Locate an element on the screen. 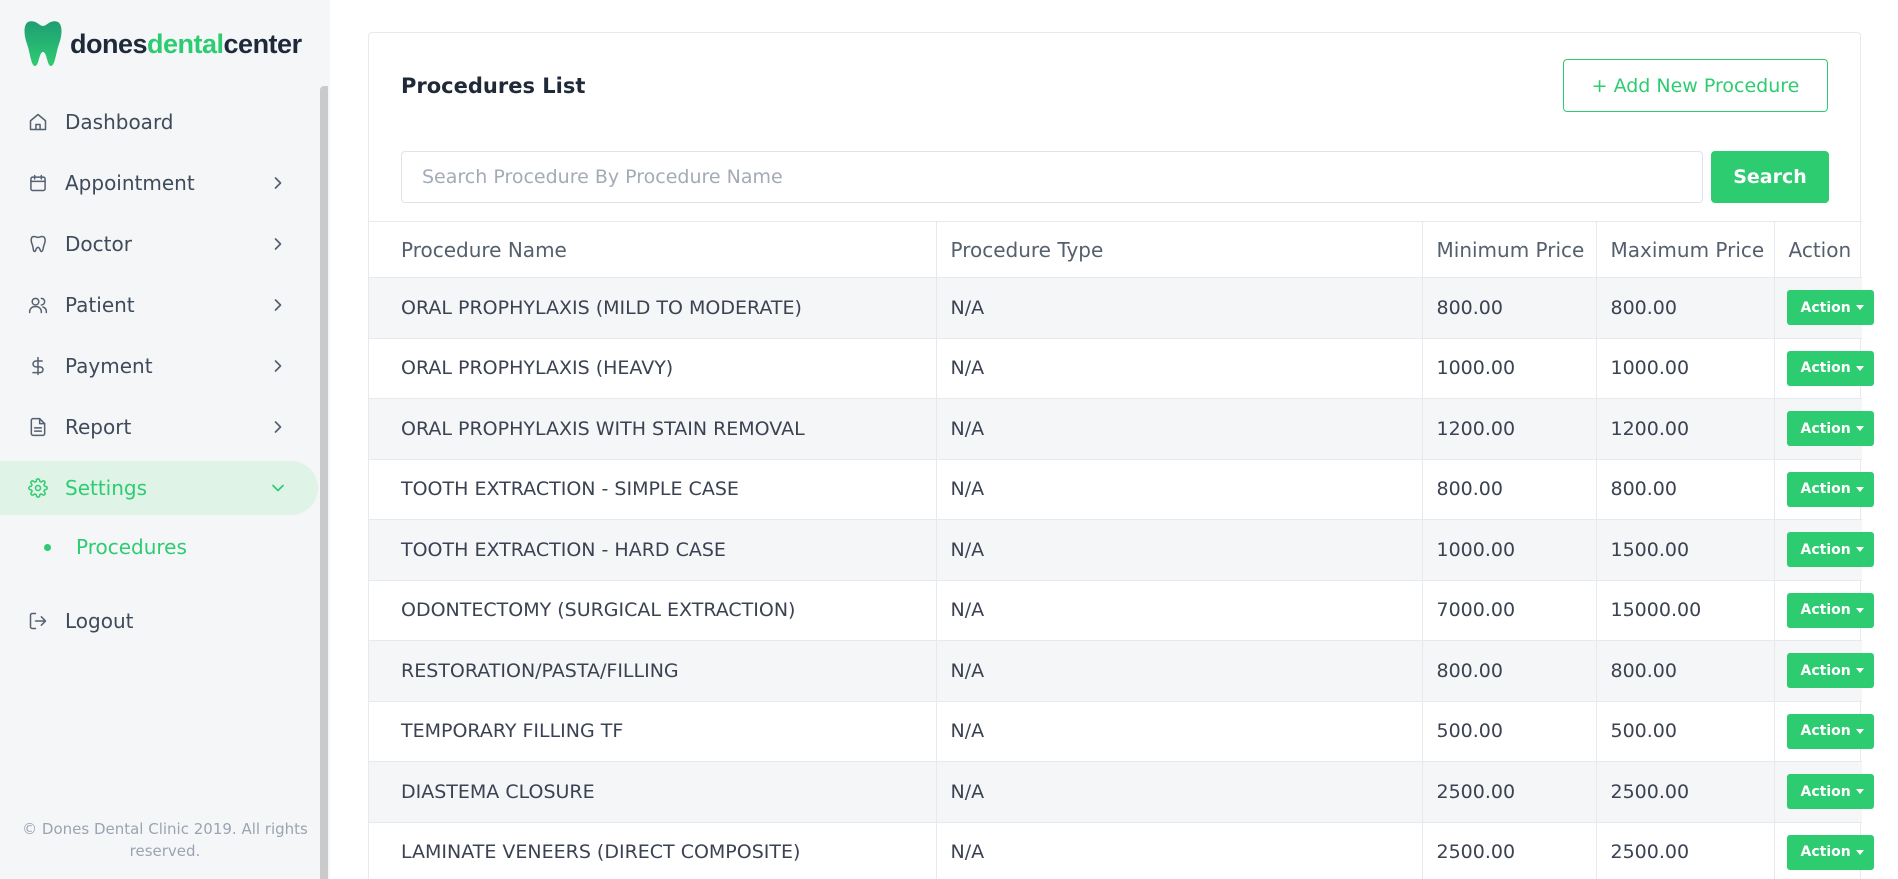 Image resolution: width=1898 pixels, height=879 pixels. cell-minimum-price: 800.00 is located at coordinates (1508, 308).